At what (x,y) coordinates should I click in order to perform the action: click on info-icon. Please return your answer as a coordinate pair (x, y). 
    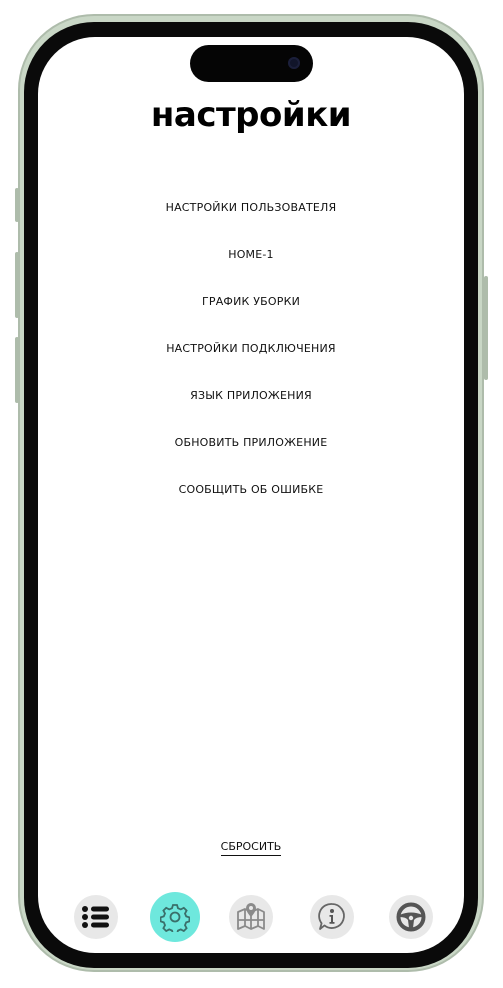
    Looking at the image, I should click on (331, 916).